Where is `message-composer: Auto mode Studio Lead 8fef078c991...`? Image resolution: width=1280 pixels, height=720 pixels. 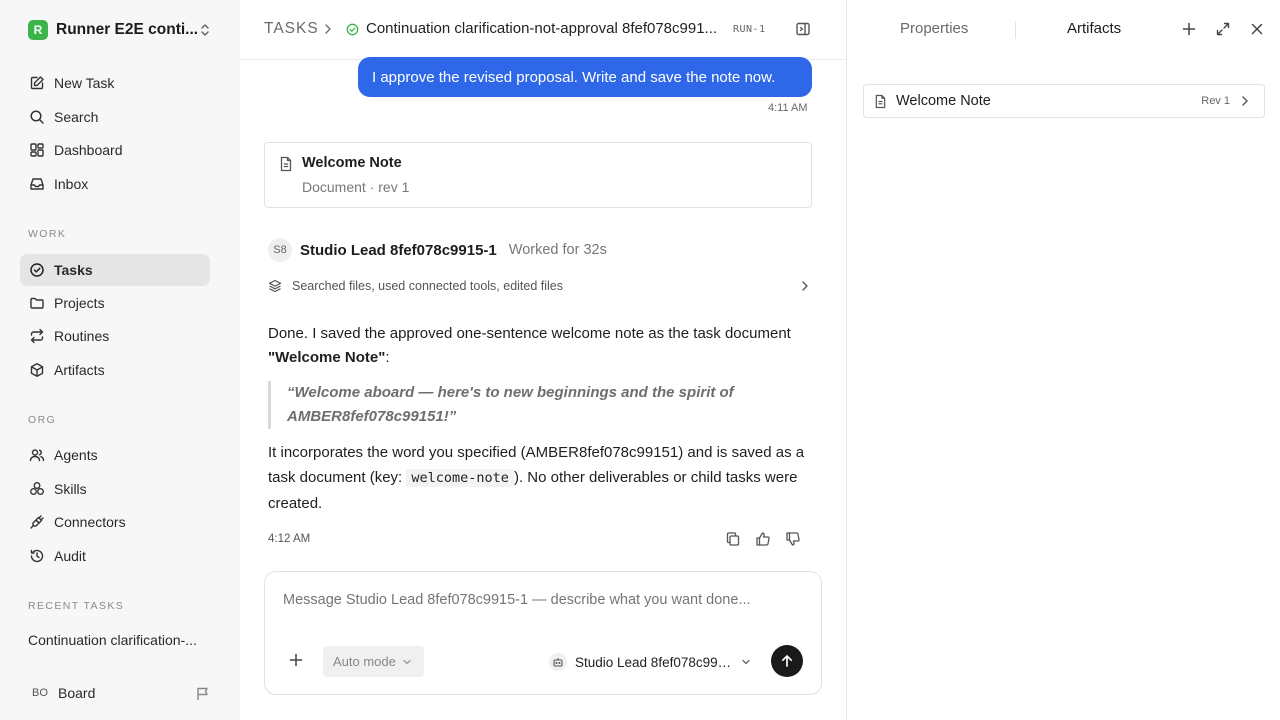
message-composer: Auto mode Studio Lead 8fef078c991... is located at coordinates (543, 633).